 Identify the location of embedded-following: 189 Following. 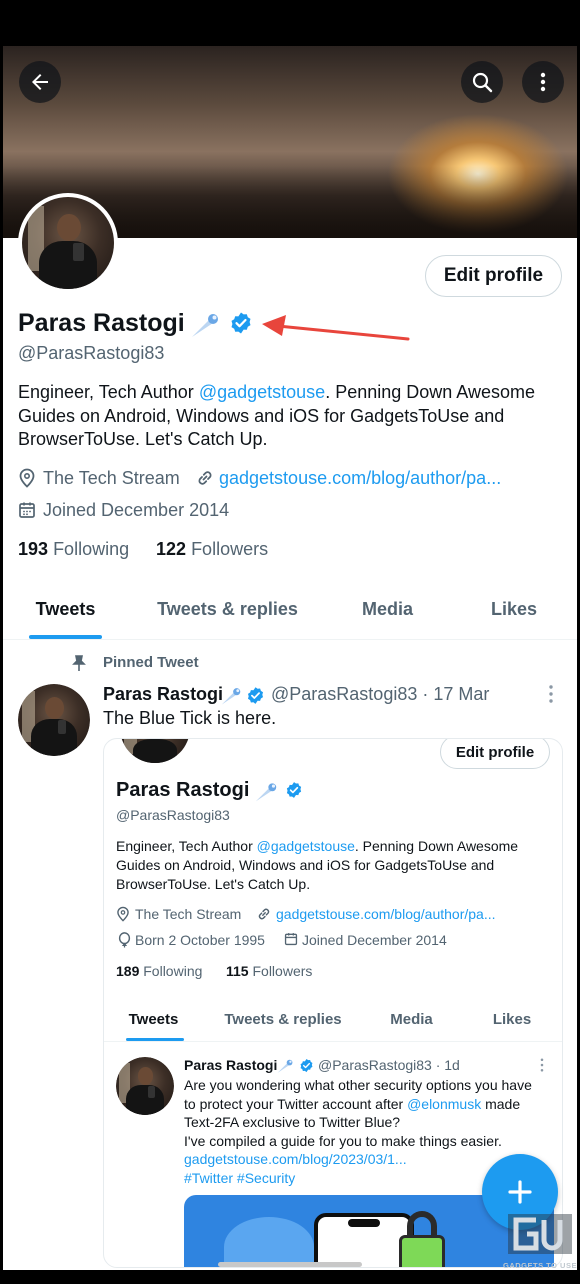
(159, 971).